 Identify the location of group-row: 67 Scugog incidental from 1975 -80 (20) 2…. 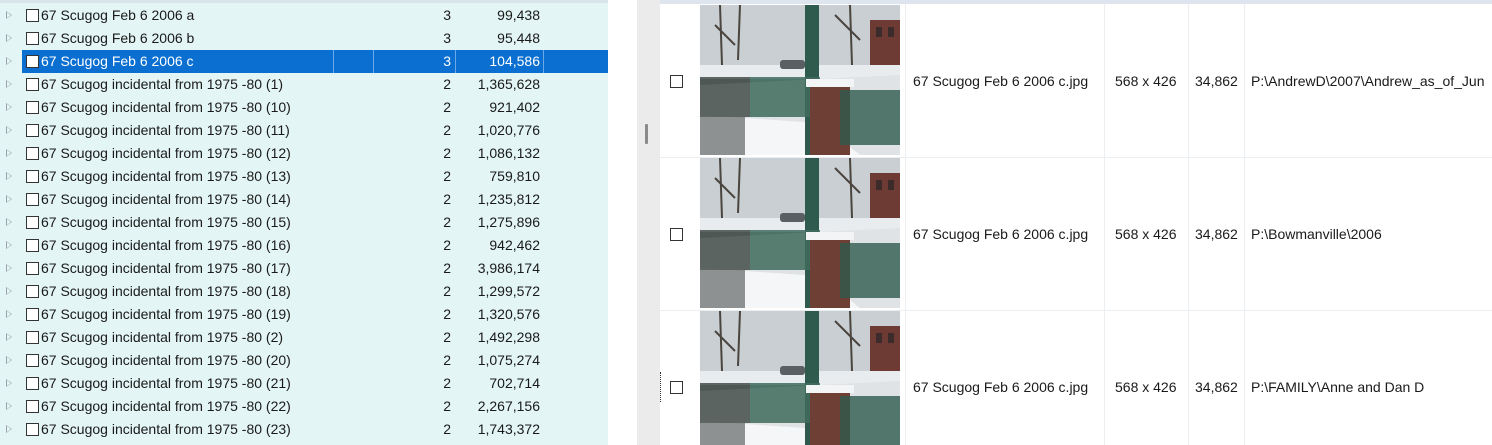
(304, 360).